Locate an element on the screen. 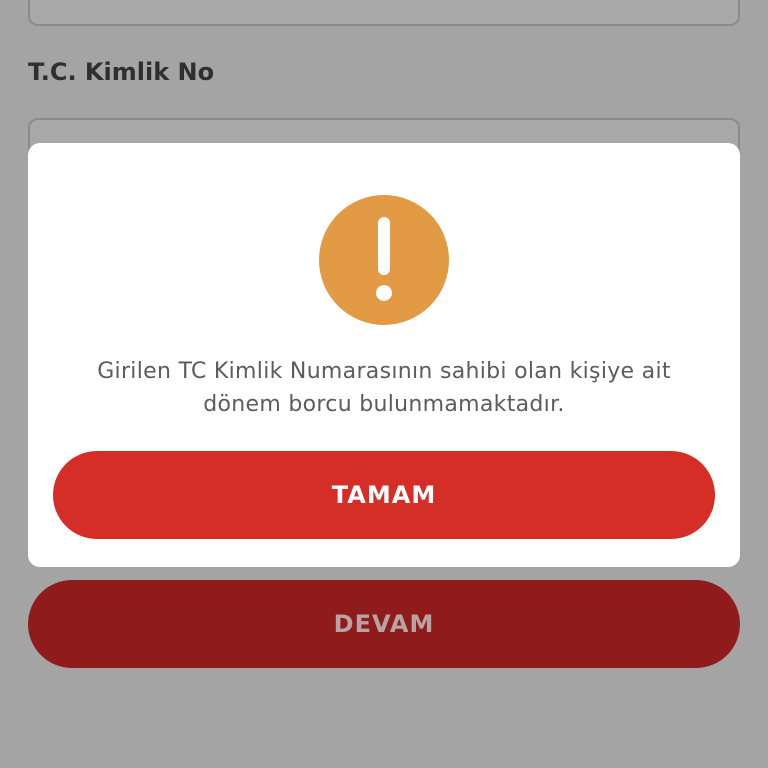 The width and height of the screenshot is (768, 768). exclamation-icon is located at coordinates (384, 260).